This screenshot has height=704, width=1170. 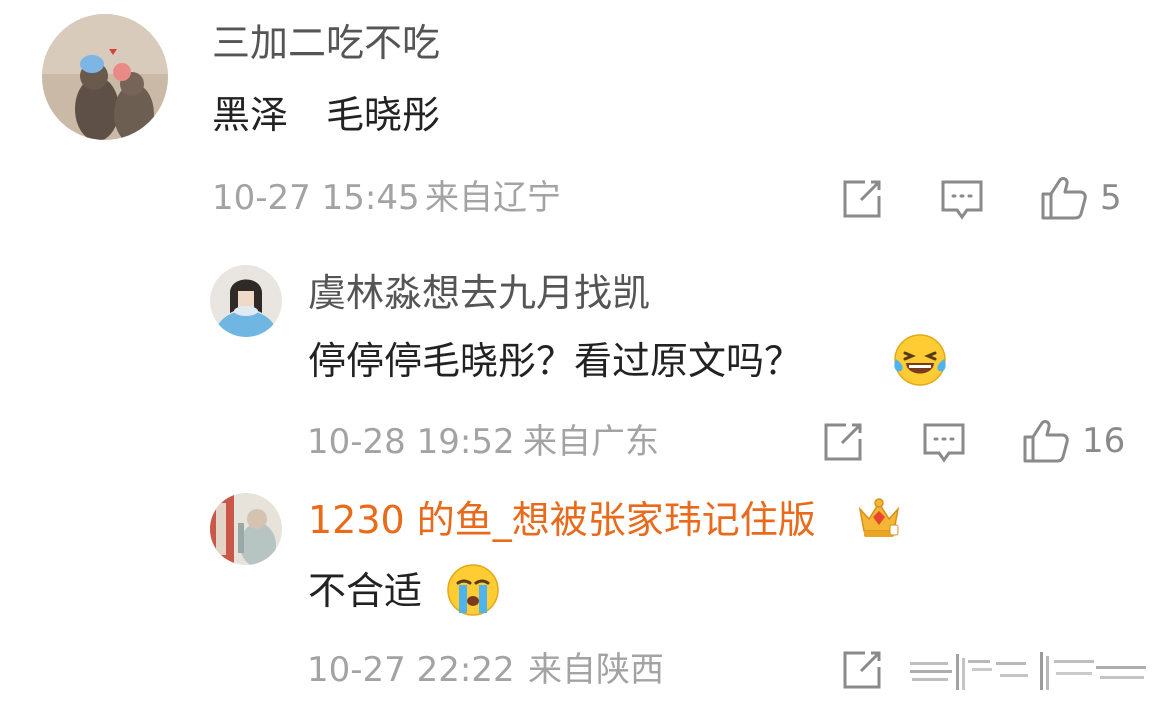 What do you see at coordinates (555, 361) in the screenshot?
I see `comment-text: 停停停毛晓彤？看过原文吗？` at bounding box center [555, 361].